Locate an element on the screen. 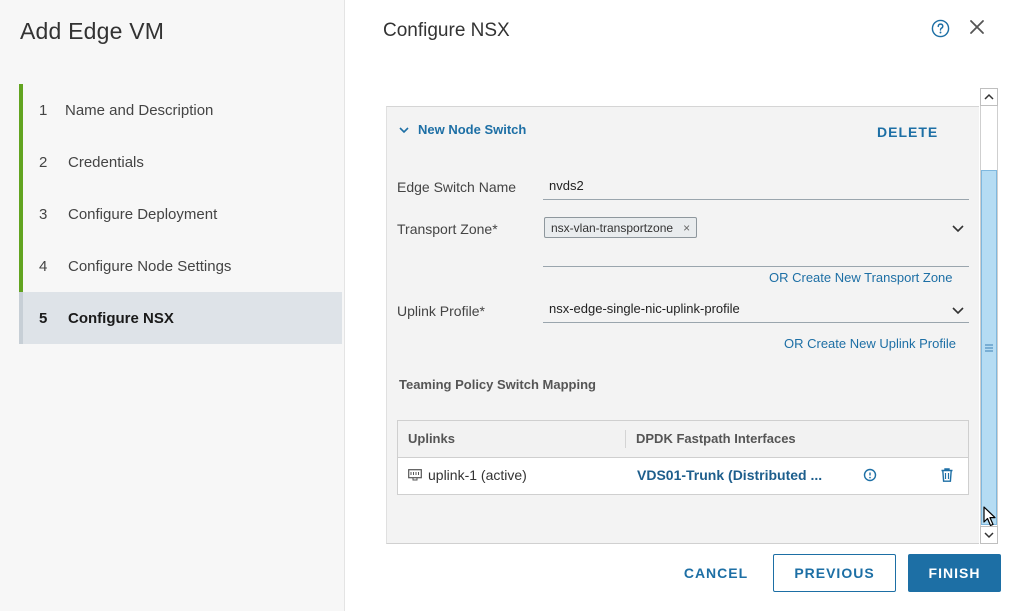 This screenshot has height=611, width=1024. step-label: Credentials is located at coordinates (106, 162).